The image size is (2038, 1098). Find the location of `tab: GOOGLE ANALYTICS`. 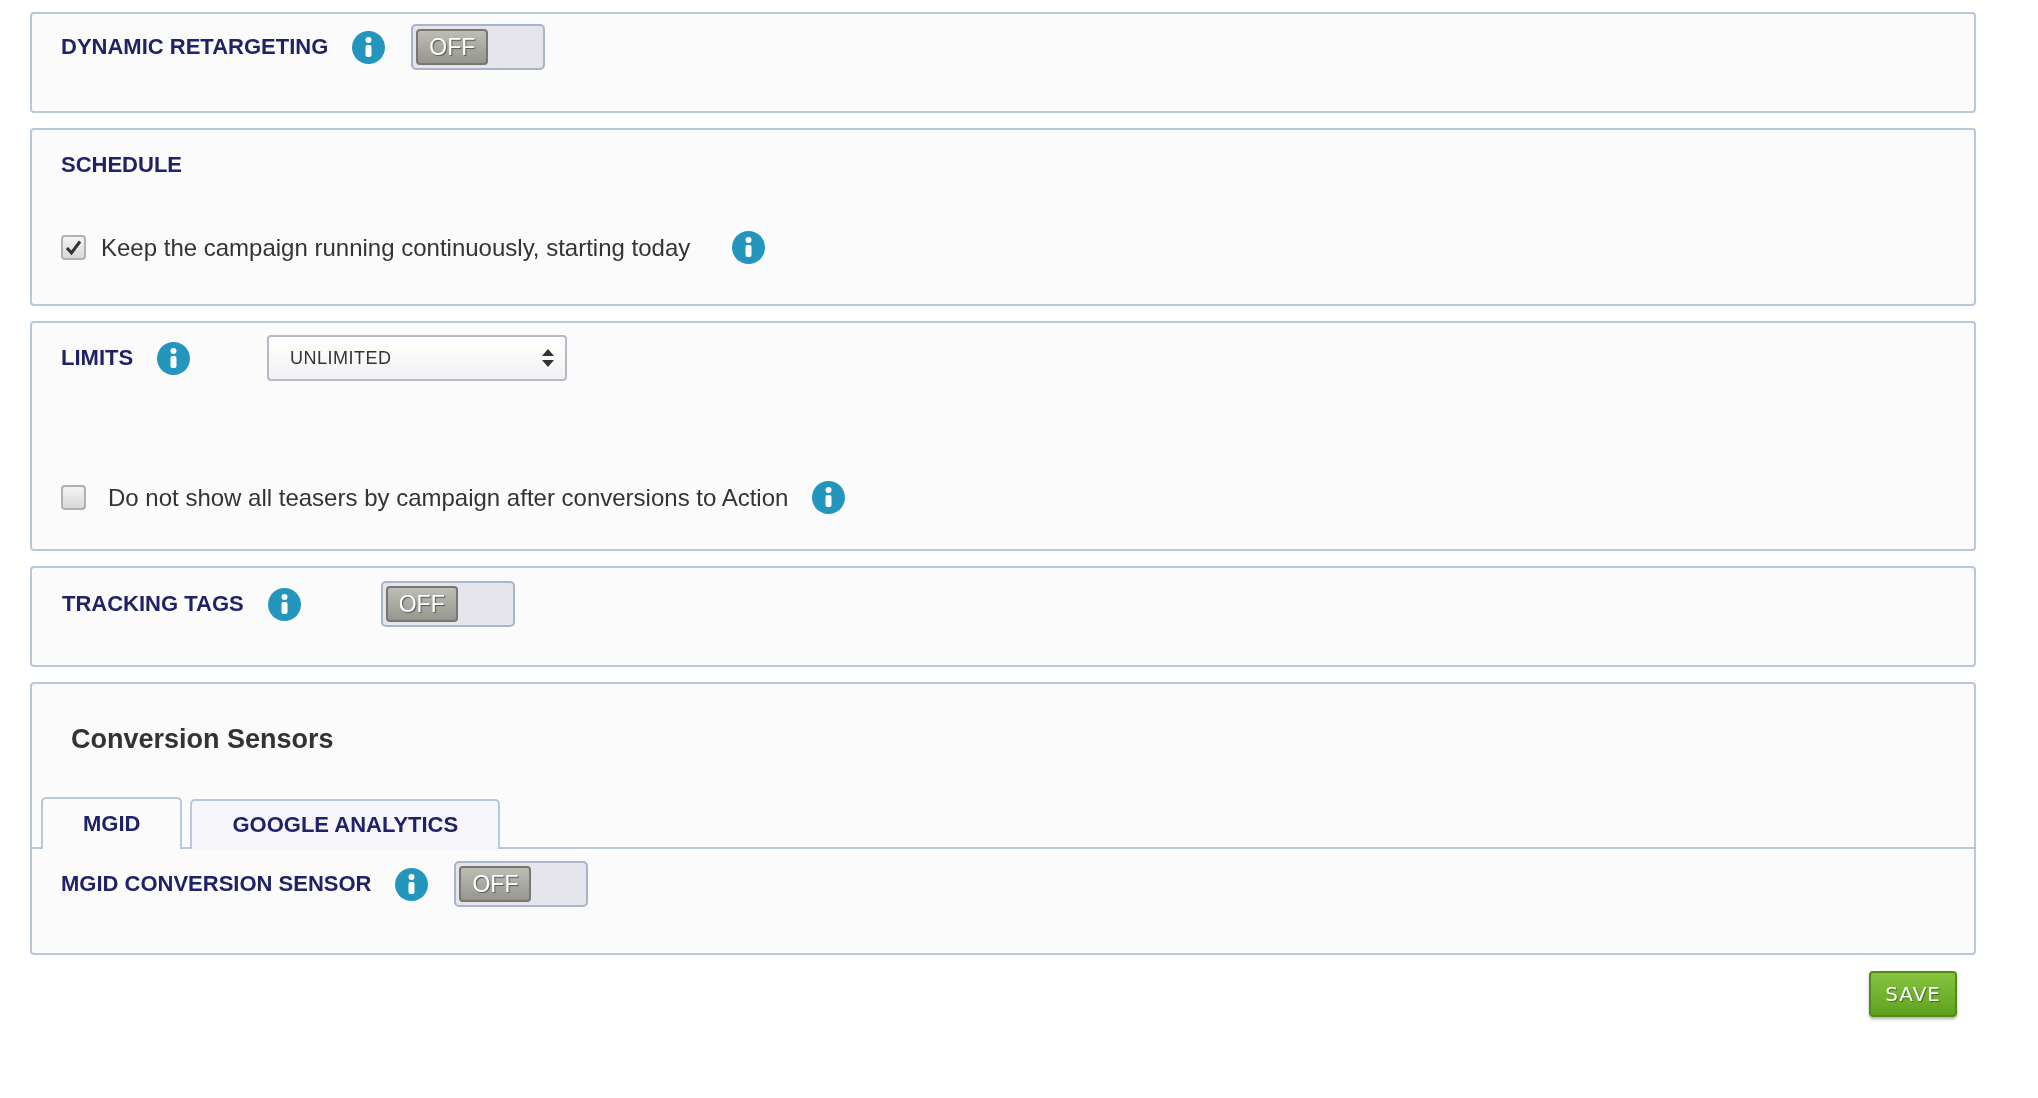

tab: GOOGLE ANALYTICS is located at coordinates (345, 824).